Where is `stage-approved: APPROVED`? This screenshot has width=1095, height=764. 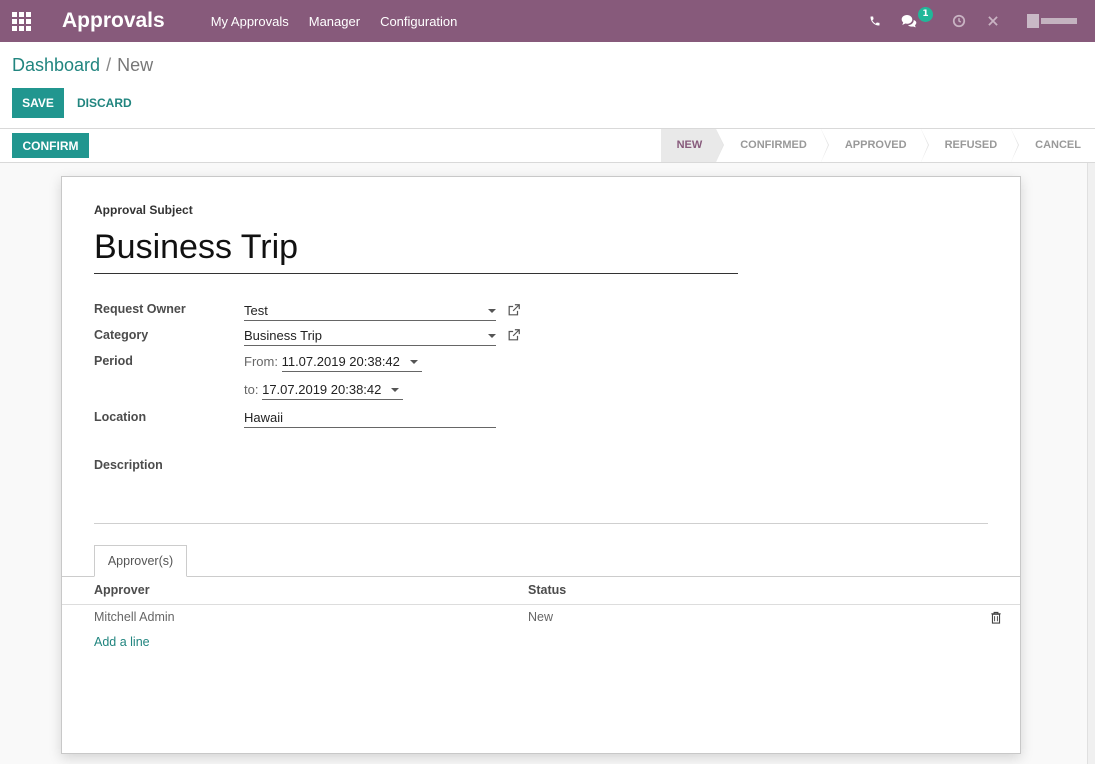 stage-approved: APPROVED is located at coordinates (875, 145).